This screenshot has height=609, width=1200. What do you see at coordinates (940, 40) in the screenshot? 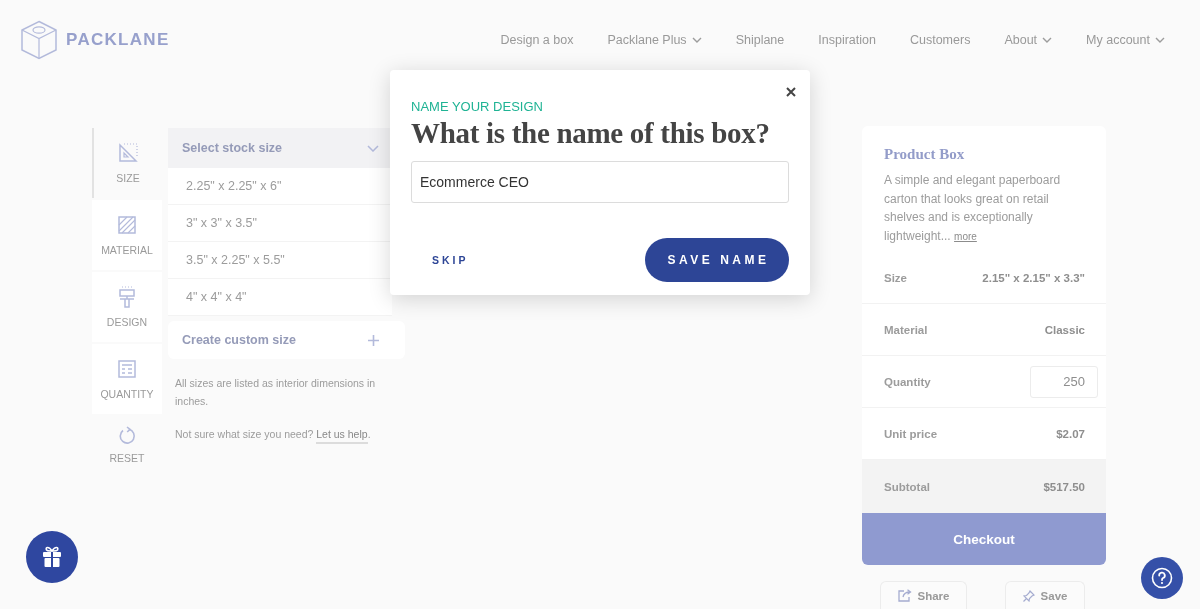
I see `nav-link: Customers` at bounding box center [940, 40].